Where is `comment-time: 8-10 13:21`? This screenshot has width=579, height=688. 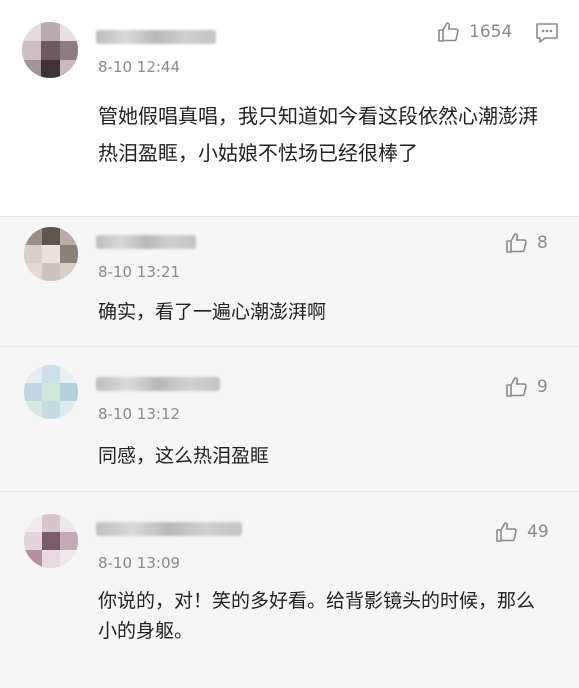 comment-time: 8-10 13:21 is located at coordinates (139, 272).